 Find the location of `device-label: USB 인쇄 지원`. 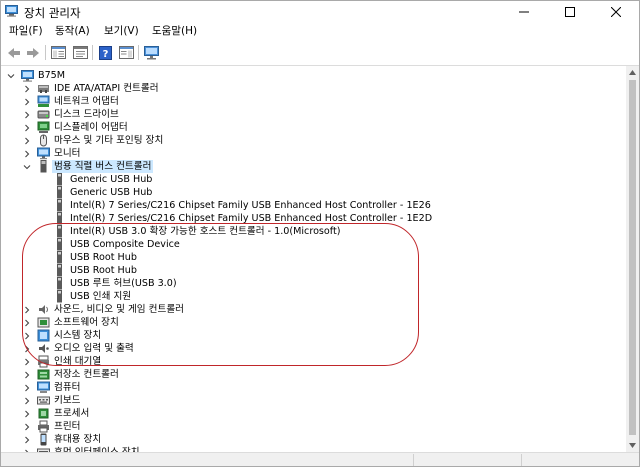

device-label: USB 인쇄 지원 is located at coordinates (101, 296).